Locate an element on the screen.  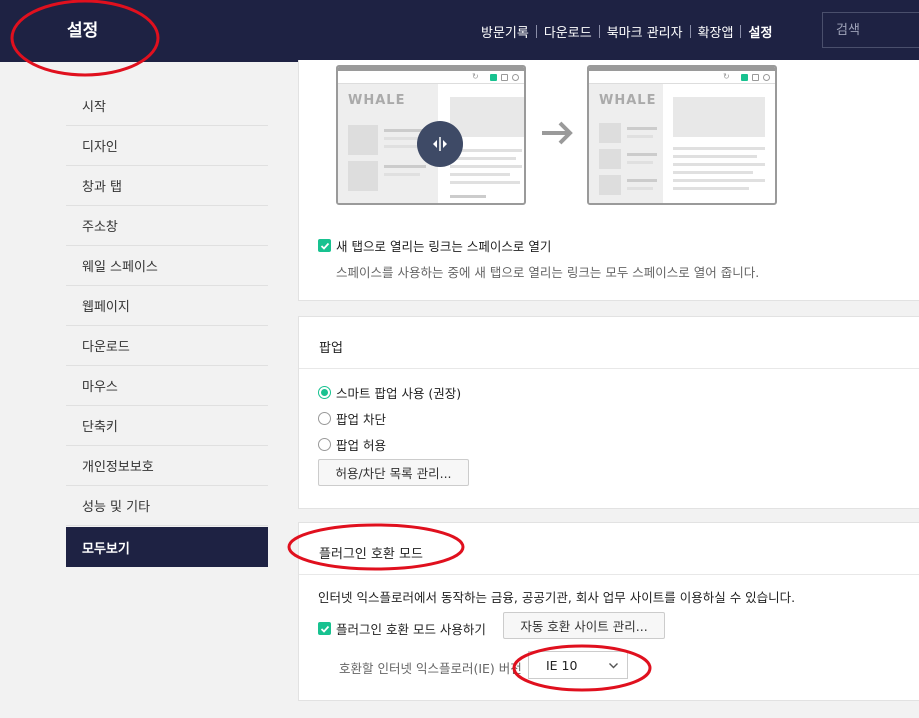
nav-bookmark-manager: 북마크 관리자 is located at coordinates (645, 31).